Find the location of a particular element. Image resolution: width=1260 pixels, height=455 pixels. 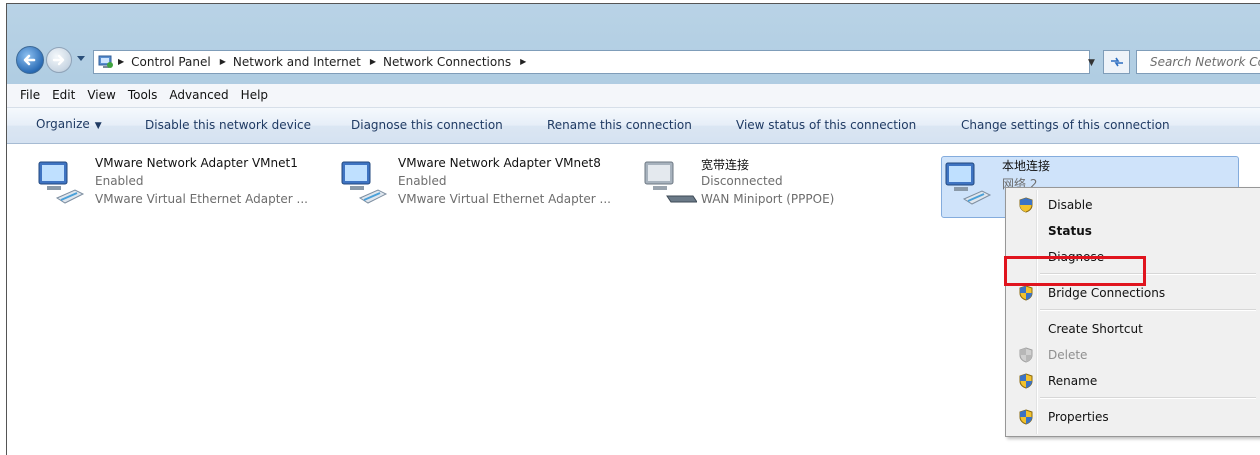

back-button is located at coordinates (30, 60).